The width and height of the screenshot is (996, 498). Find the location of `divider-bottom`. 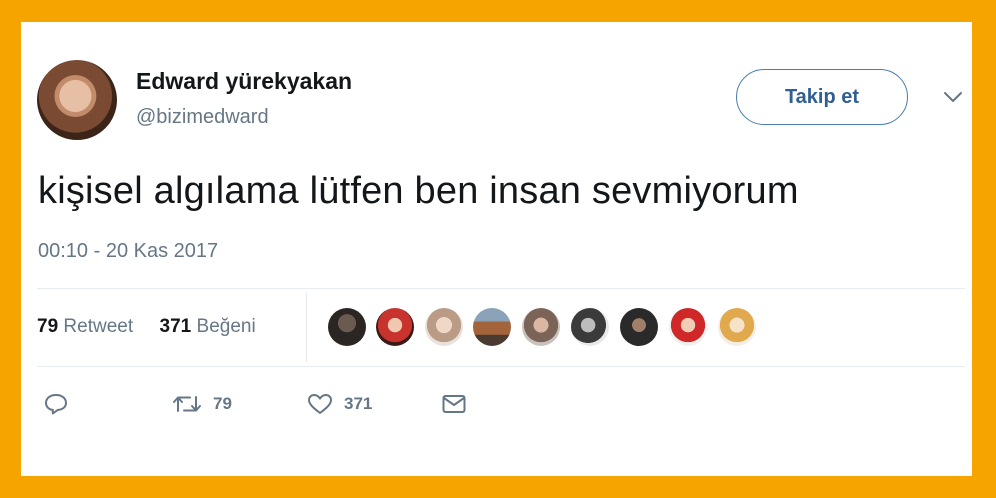

divider-bottom is located at coordinates (501, 366).